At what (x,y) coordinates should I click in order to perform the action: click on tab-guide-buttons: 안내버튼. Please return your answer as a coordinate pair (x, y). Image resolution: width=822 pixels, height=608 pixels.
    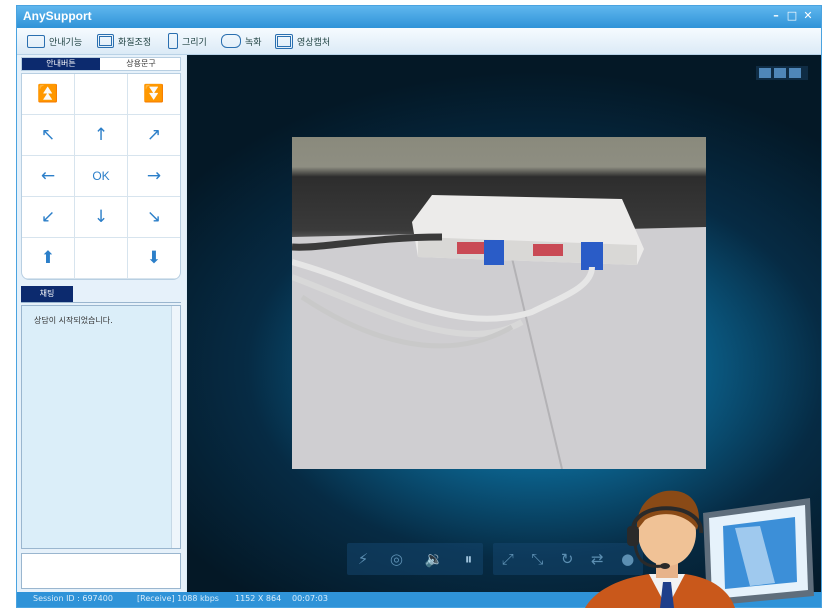
    Looking at the image, I should click on (61, 64).